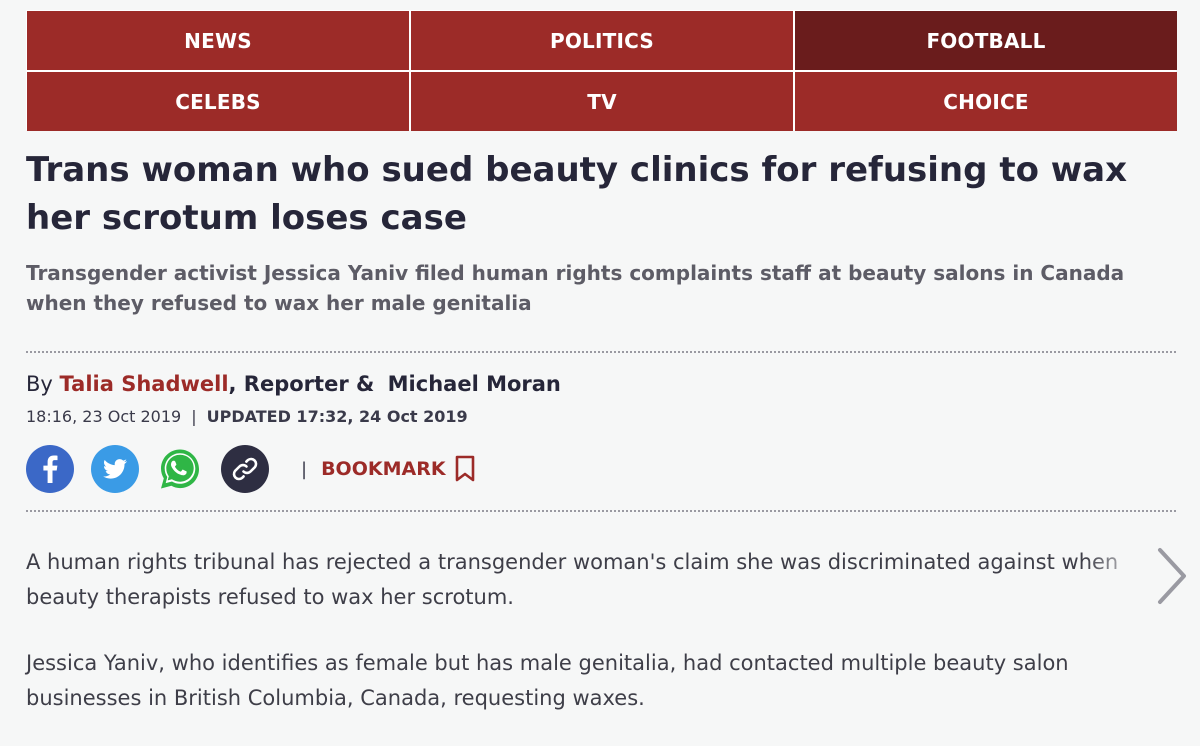  I want to click on nav-item-news: NEWS, so click(218, 40).